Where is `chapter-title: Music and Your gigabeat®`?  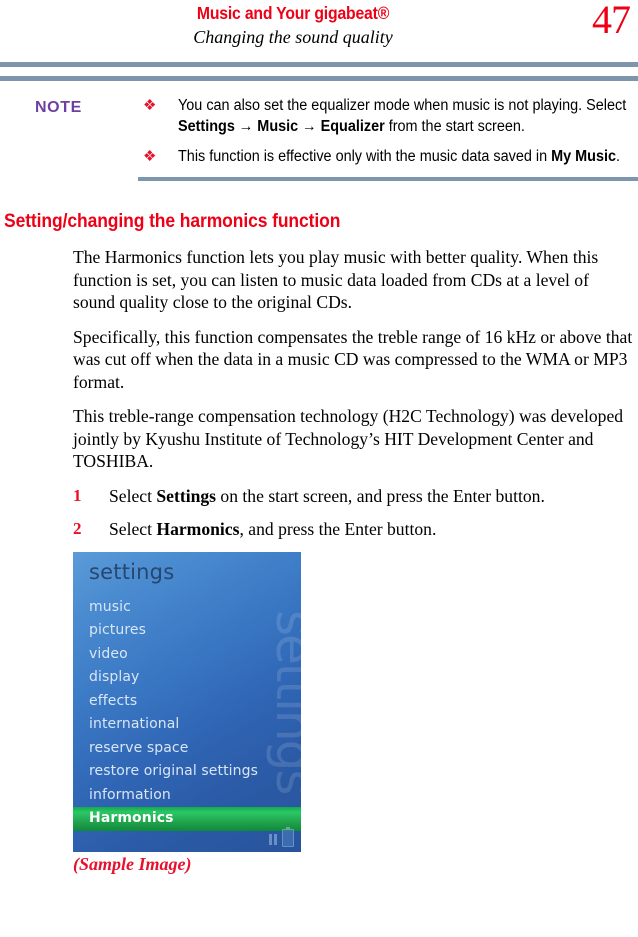 chapter-title: Music and Your gigabeat® is located at coordinates (293, 13).